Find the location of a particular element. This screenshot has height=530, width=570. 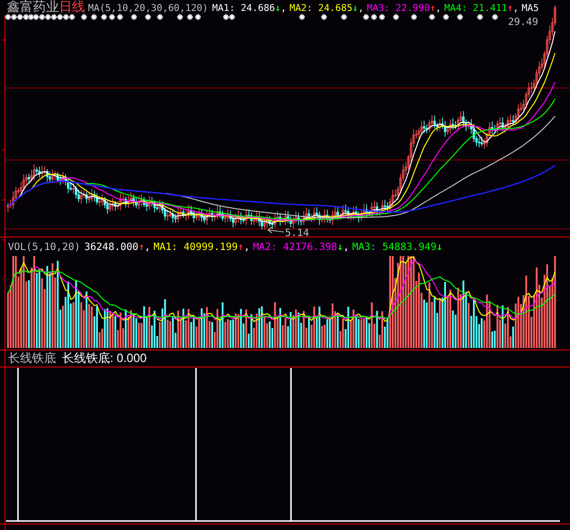

high-price-label: 29.49 is located at coordinates (523, 23).